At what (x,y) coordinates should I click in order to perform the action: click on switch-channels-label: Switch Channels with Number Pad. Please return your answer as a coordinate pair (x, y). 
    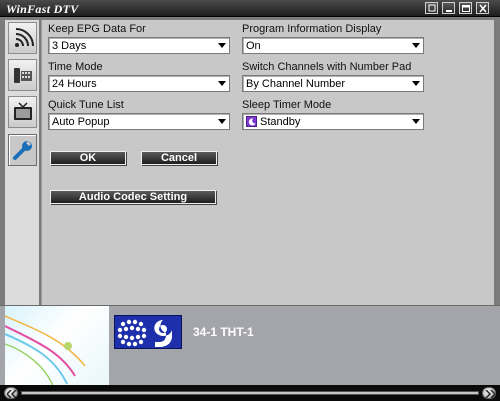
    Looking at the image, I should click on (327, 67).